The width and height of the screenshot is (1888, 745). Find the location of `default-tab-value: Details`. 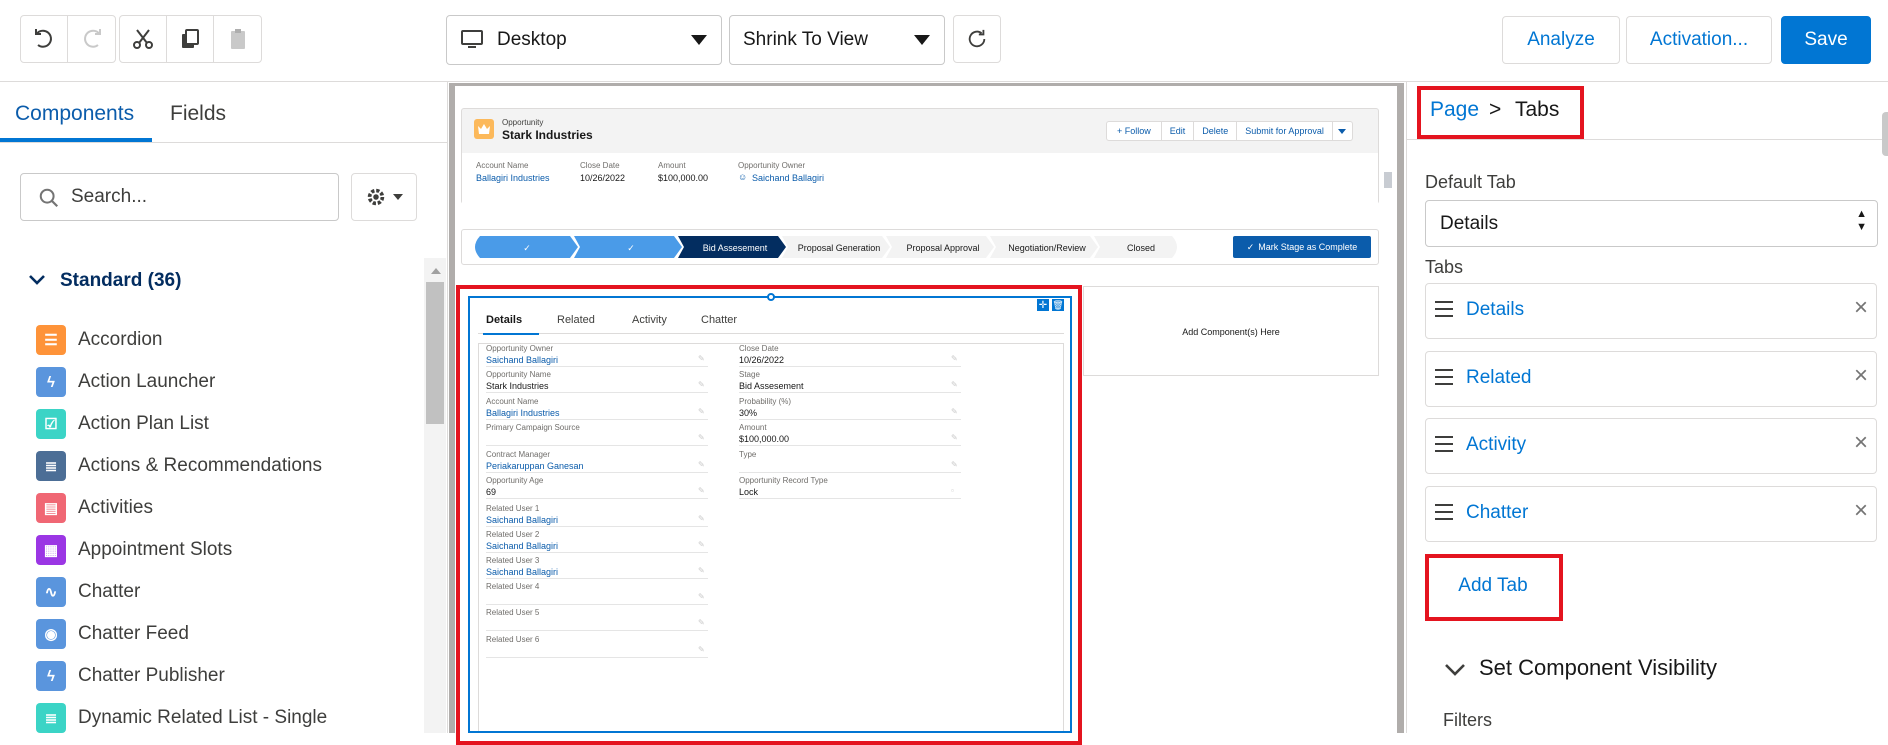

default-tab-value: Details is located at coordinates (1469, 223).